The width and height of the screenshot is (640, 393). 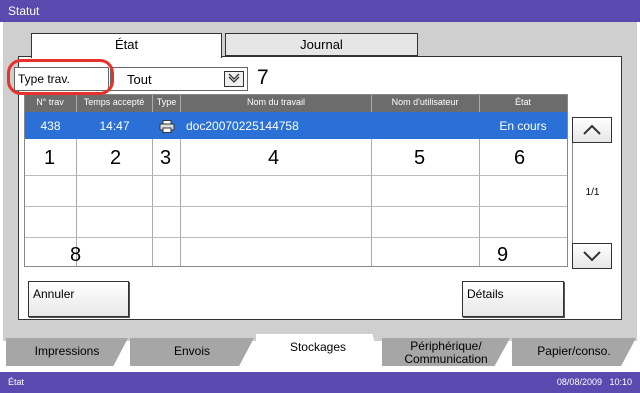 I want to click on job-status: En cours, so click(x=523, y=126).